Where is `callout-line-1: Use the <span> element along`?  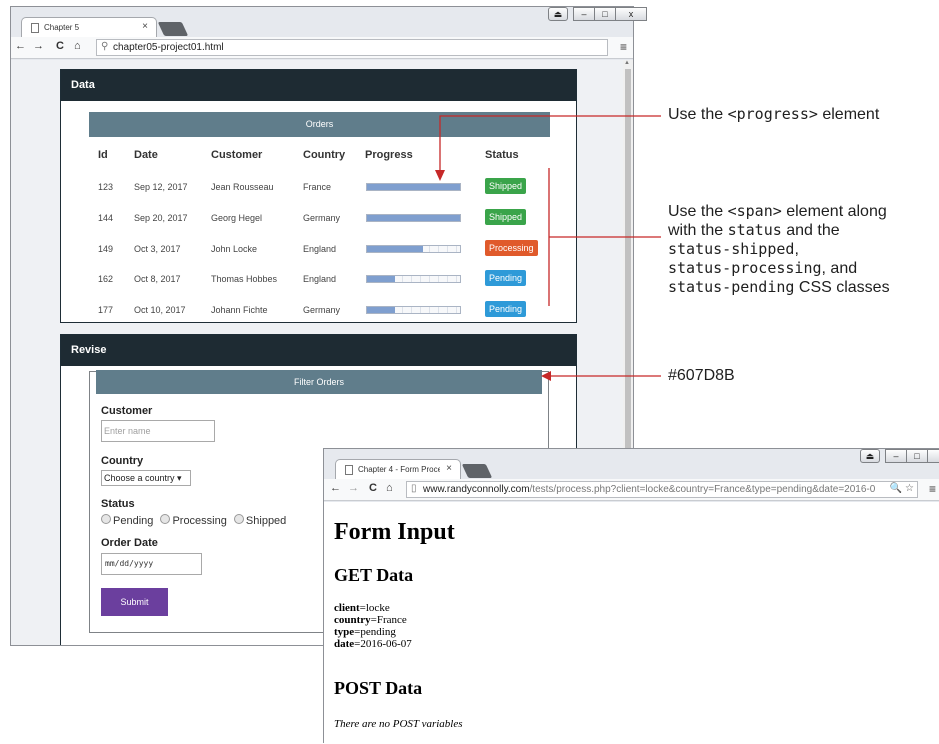
callout-line-1: Use the <span> element along is located at coordinates (779, 211).